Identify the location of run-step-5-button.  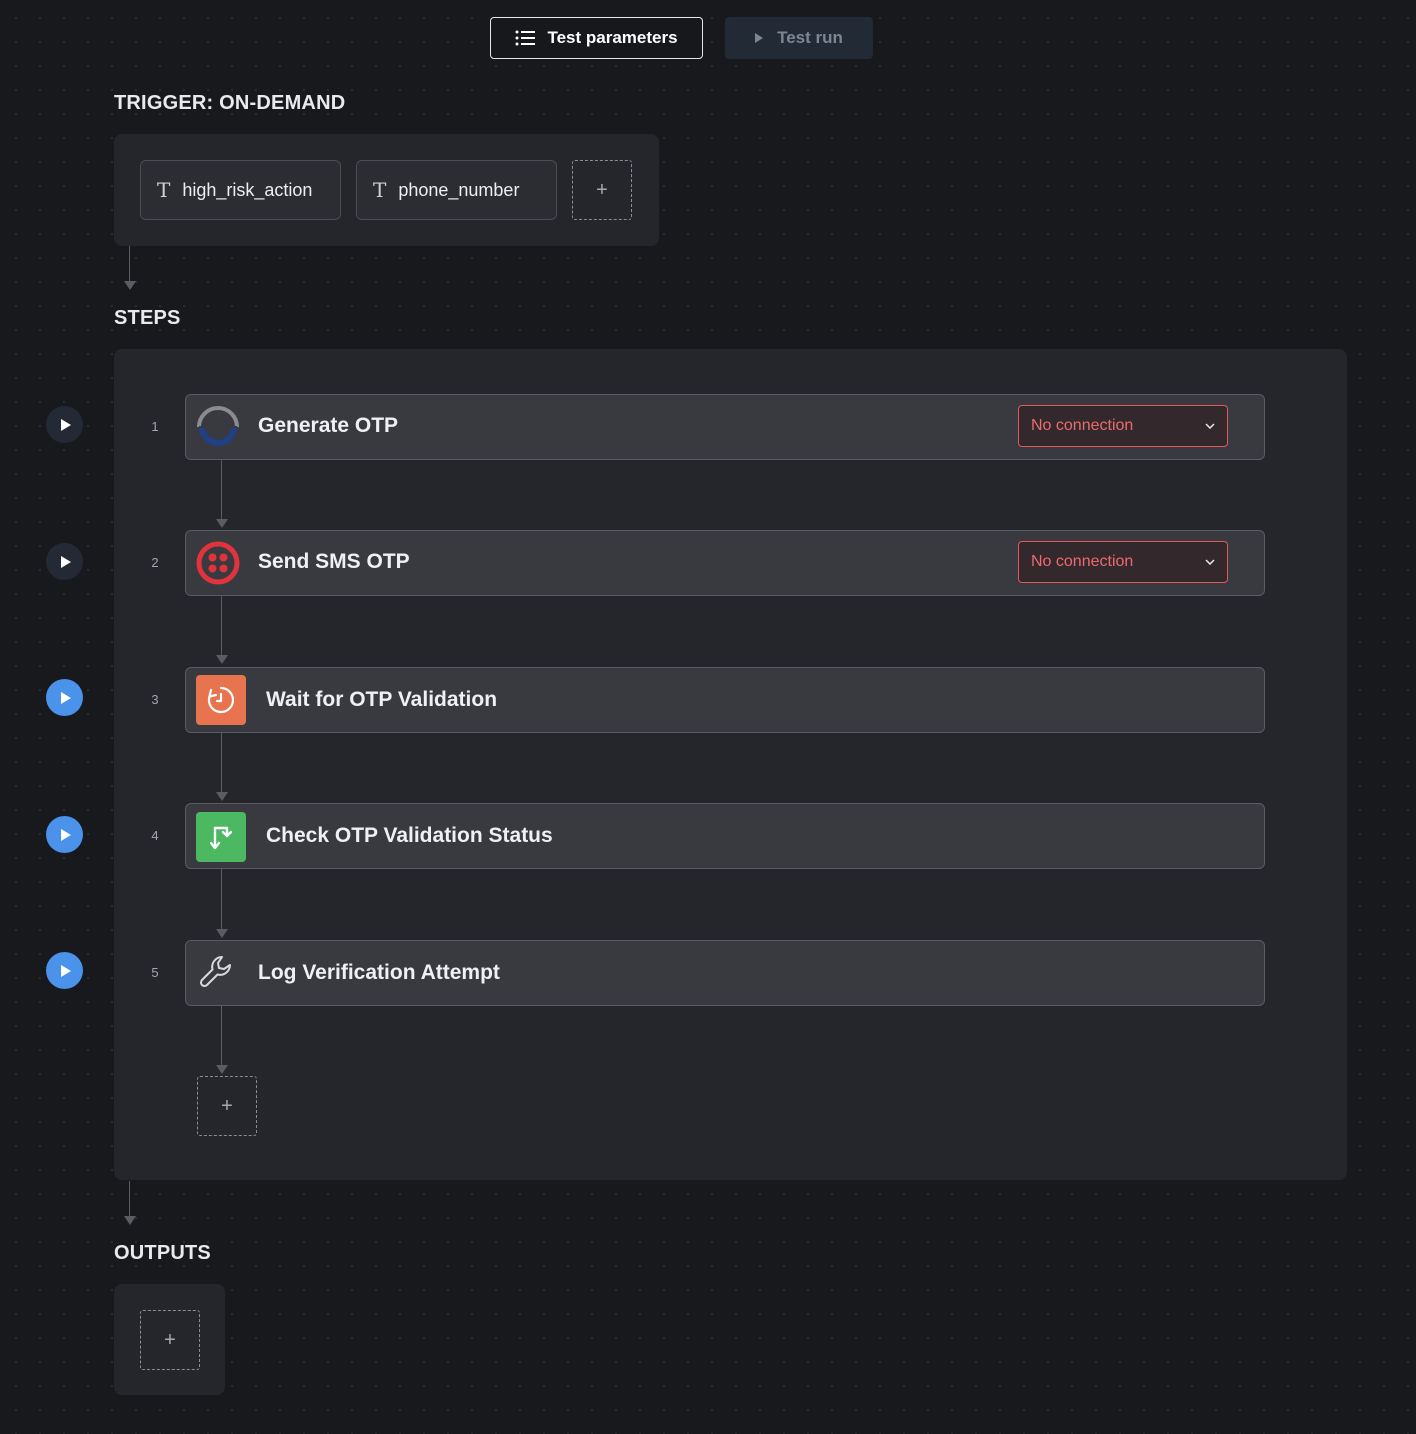
(64, 970).